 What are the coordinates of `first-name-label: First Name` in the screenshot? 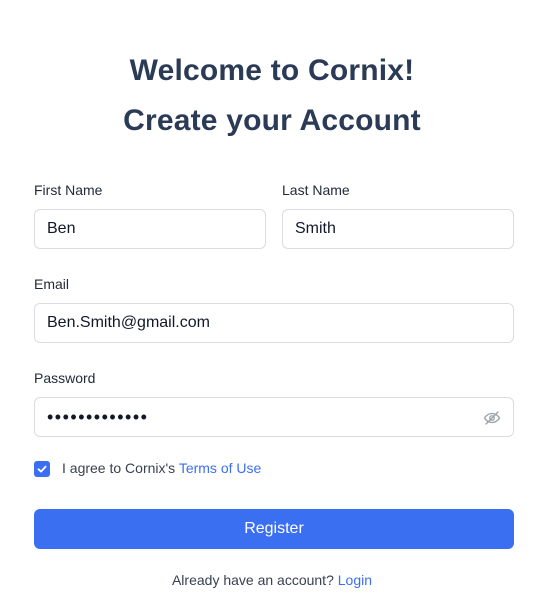 It's located at (68, 190).